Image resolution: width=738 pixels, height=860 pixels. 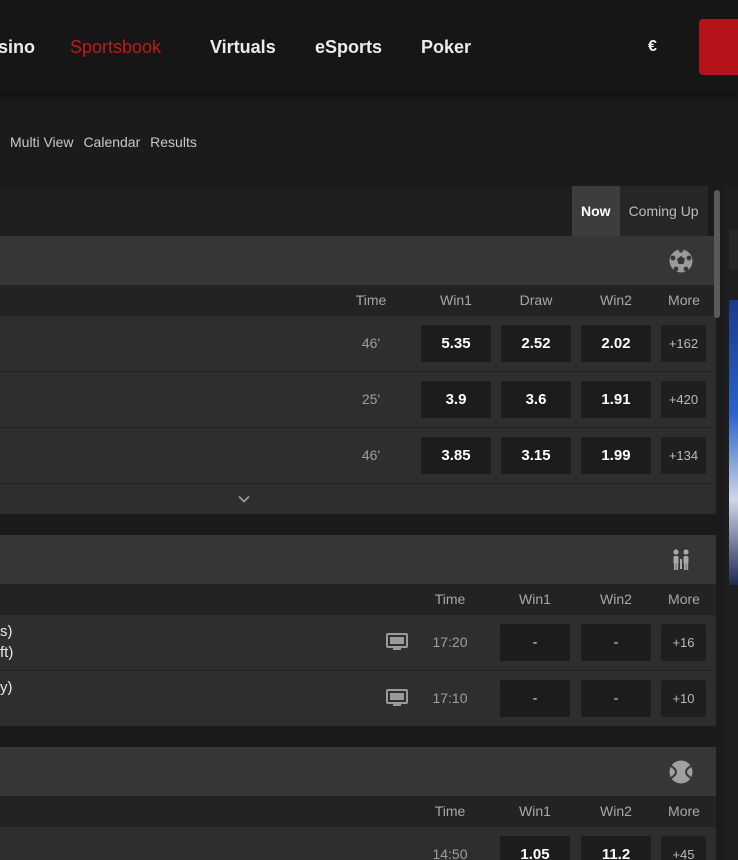 What do you see at coordinates (683, 455) in the screenshot?
I see `more-markets-button: +134` at bounding box center [683, 455].